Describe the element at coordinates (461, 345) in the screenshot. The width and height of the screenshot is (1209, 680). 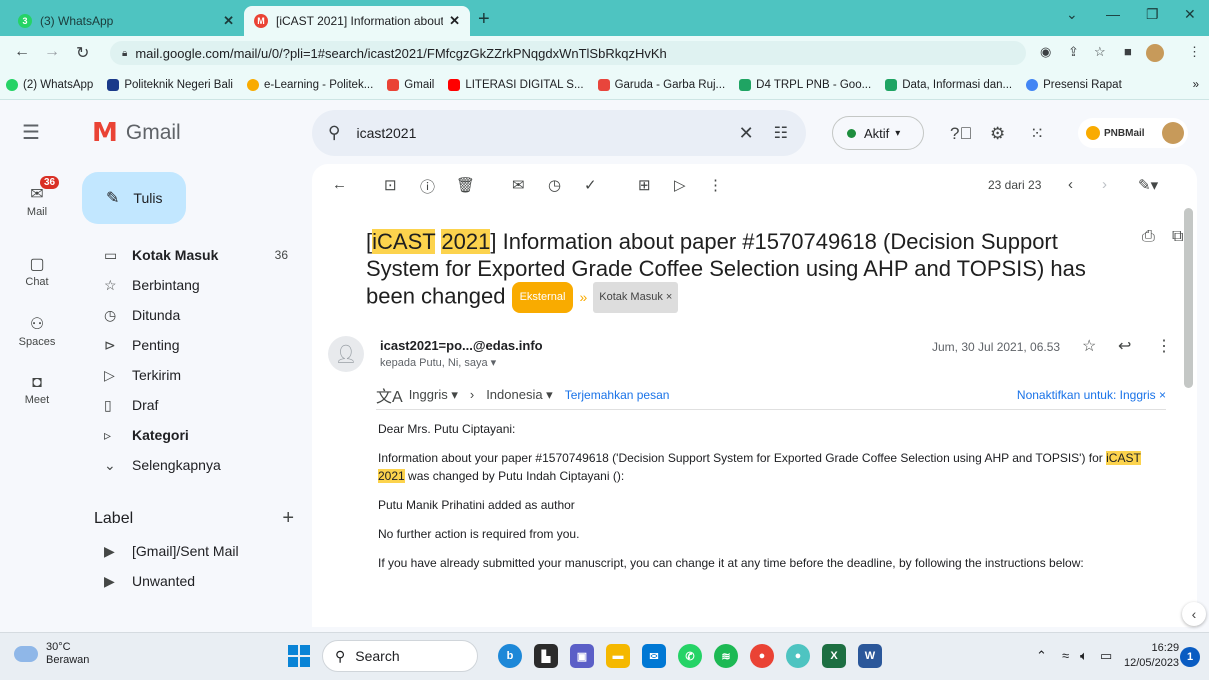
I see `sender-address: icast2021=po...@edas.info` at that location.